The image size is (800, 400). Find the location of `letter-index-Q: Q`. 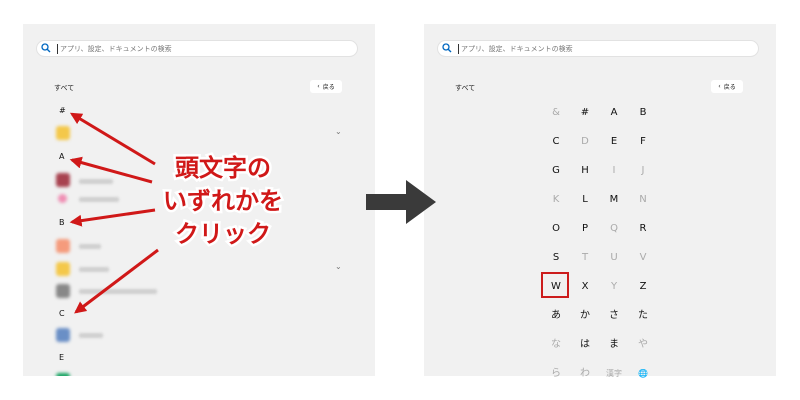

letter-index-Q: Q is located at coordinates (614, 228).